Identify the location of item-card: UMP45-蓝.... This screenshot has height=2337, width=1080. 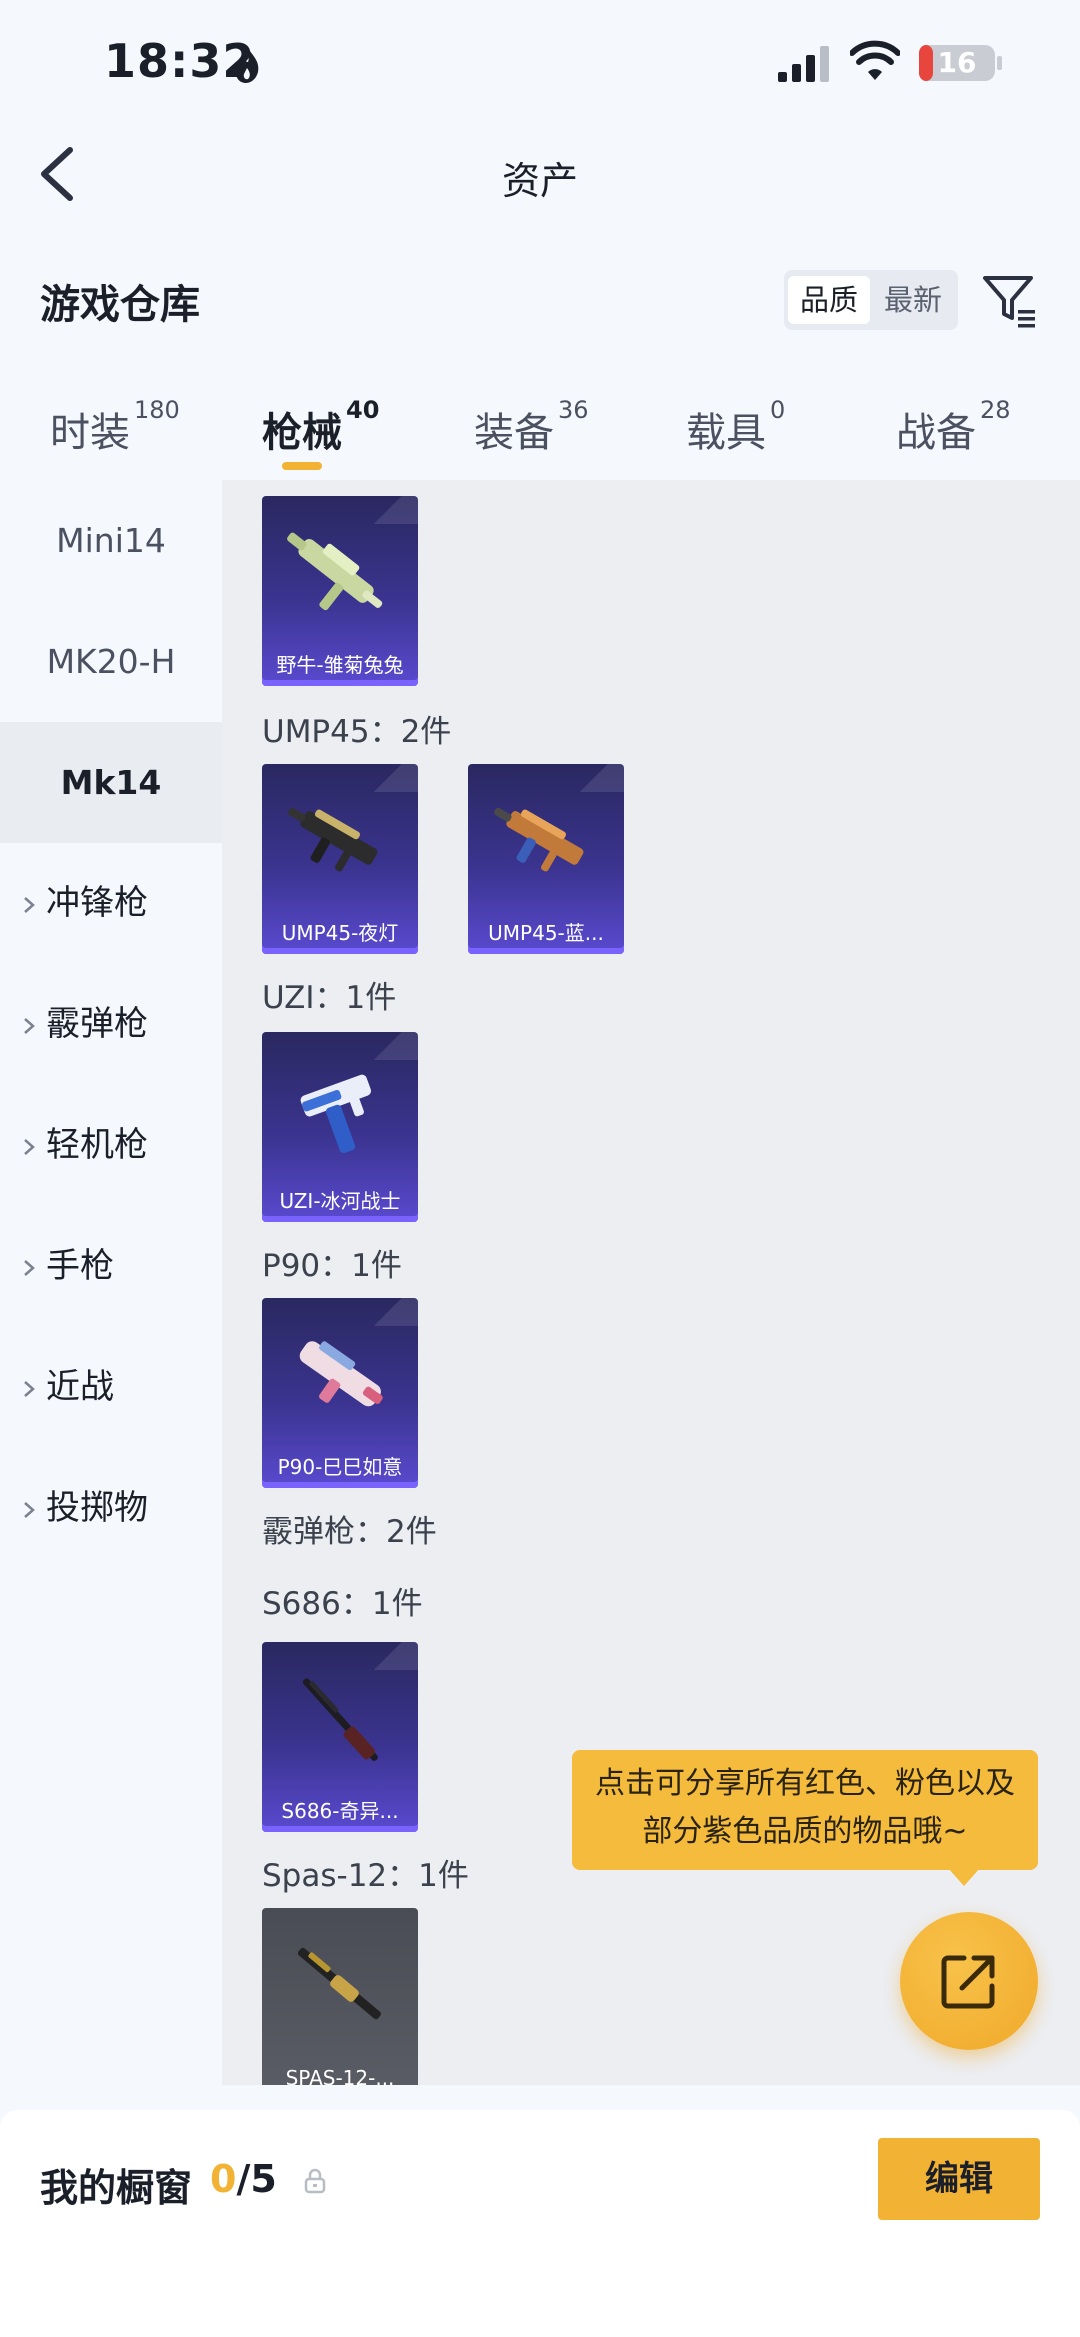
(546, 859).